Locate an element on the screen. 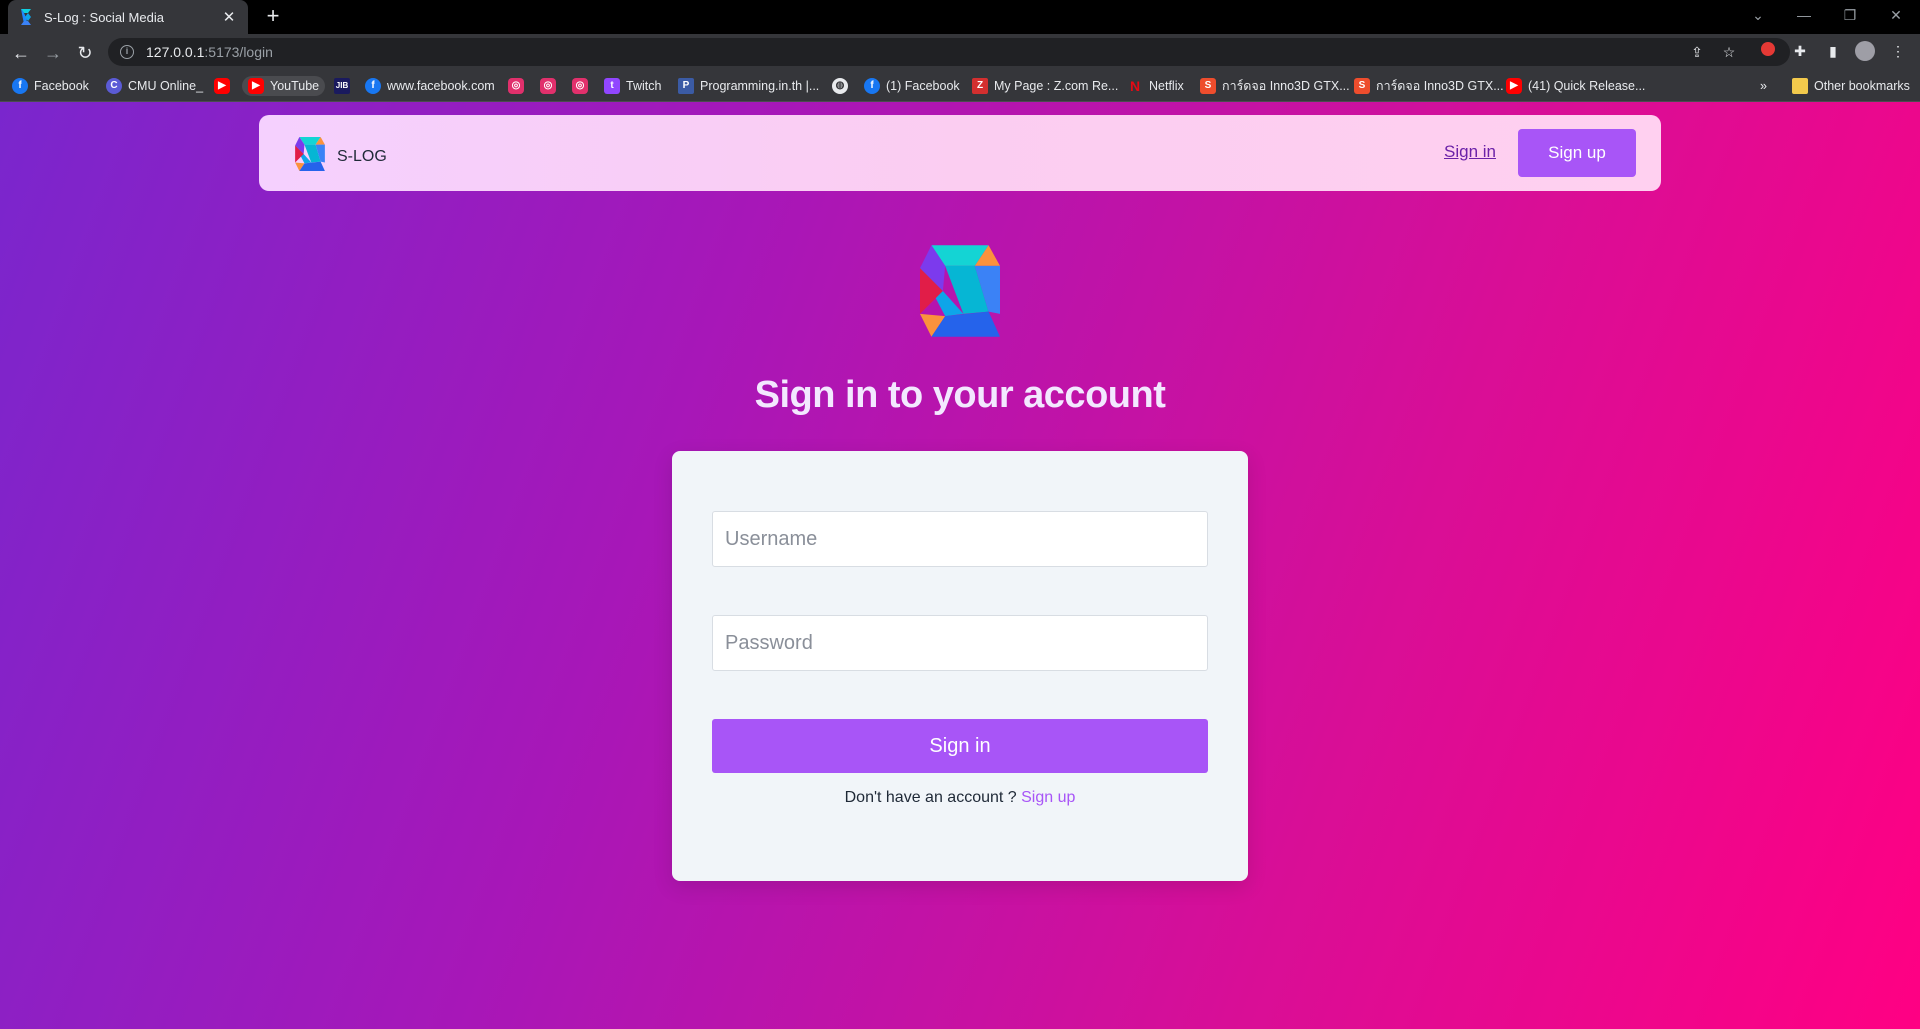 The image size is (1920, 1029). login-card: Sign in Don't have an account ? Sign up is located at coordinates (960, 666).